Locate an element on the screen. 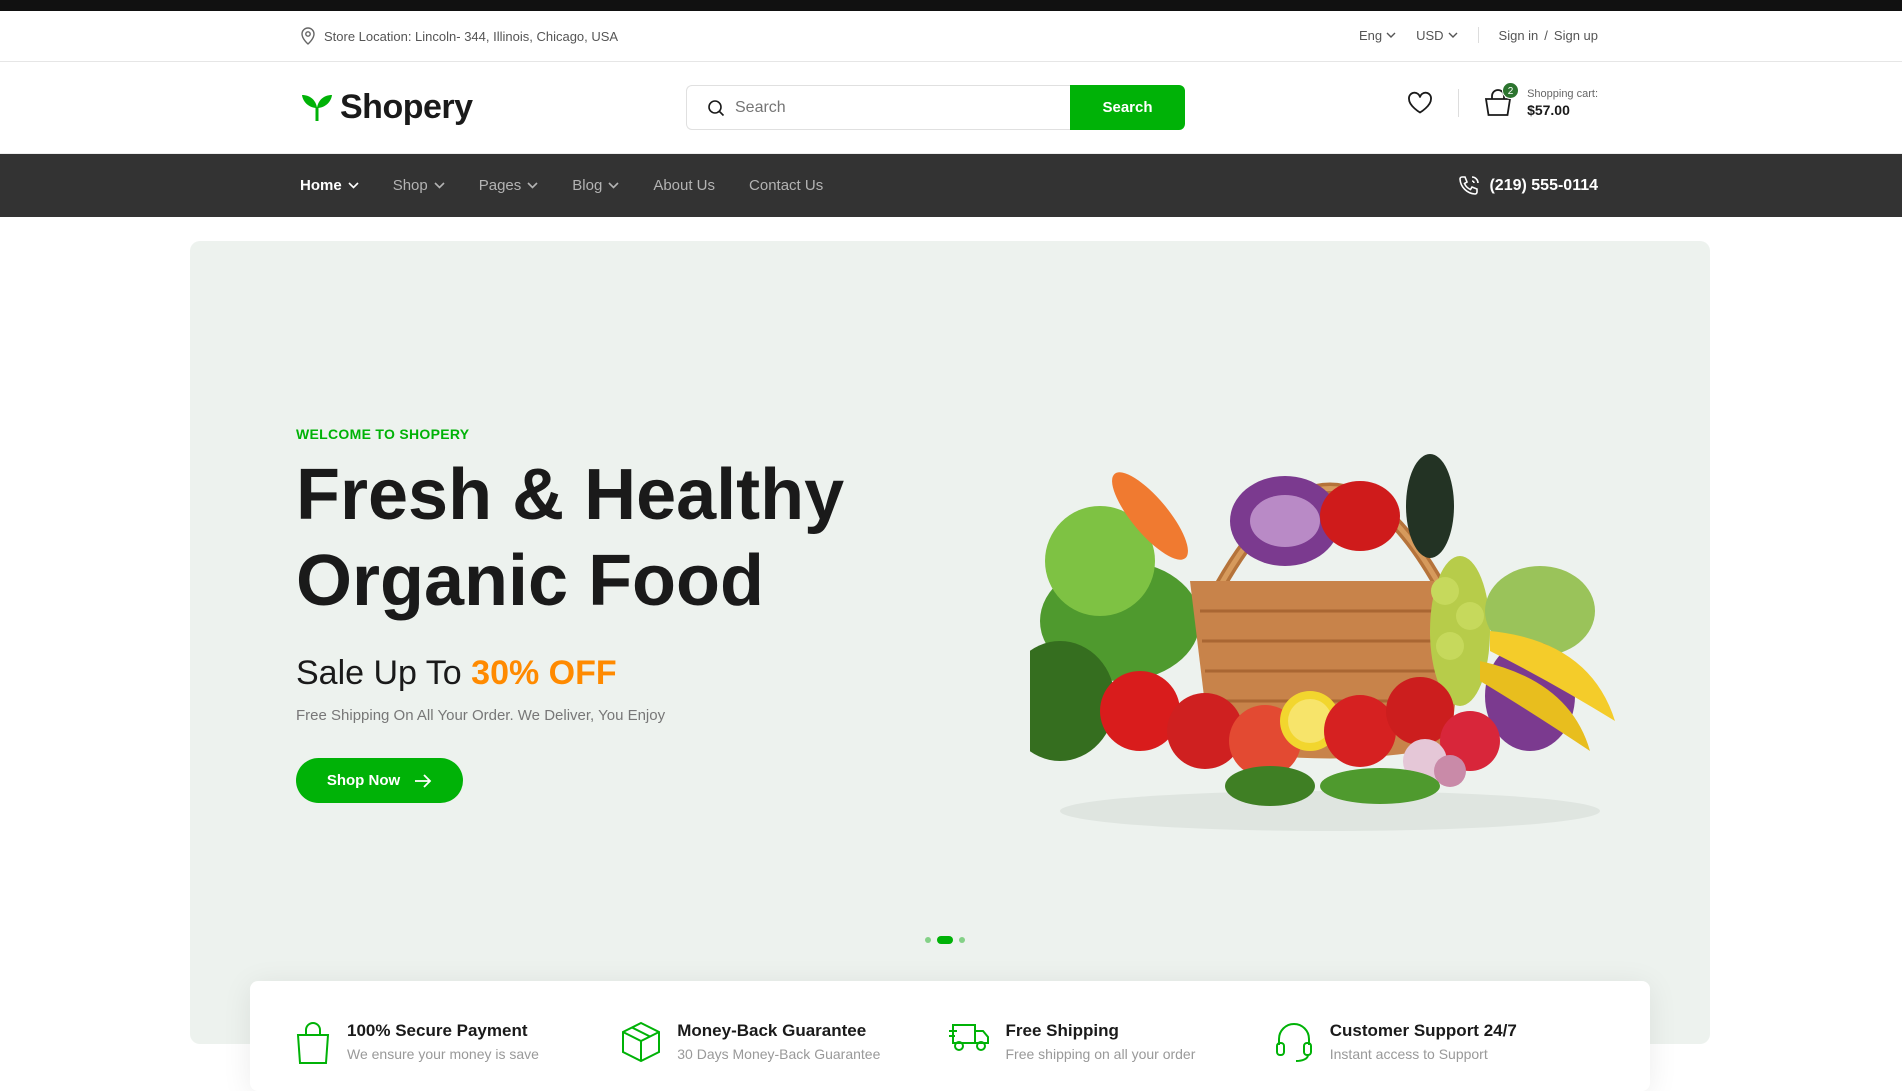 The height and width of the screenshot is (1091, 1902). feature-title: Money-Back Guarantee is located at coordinates (772, 1030).